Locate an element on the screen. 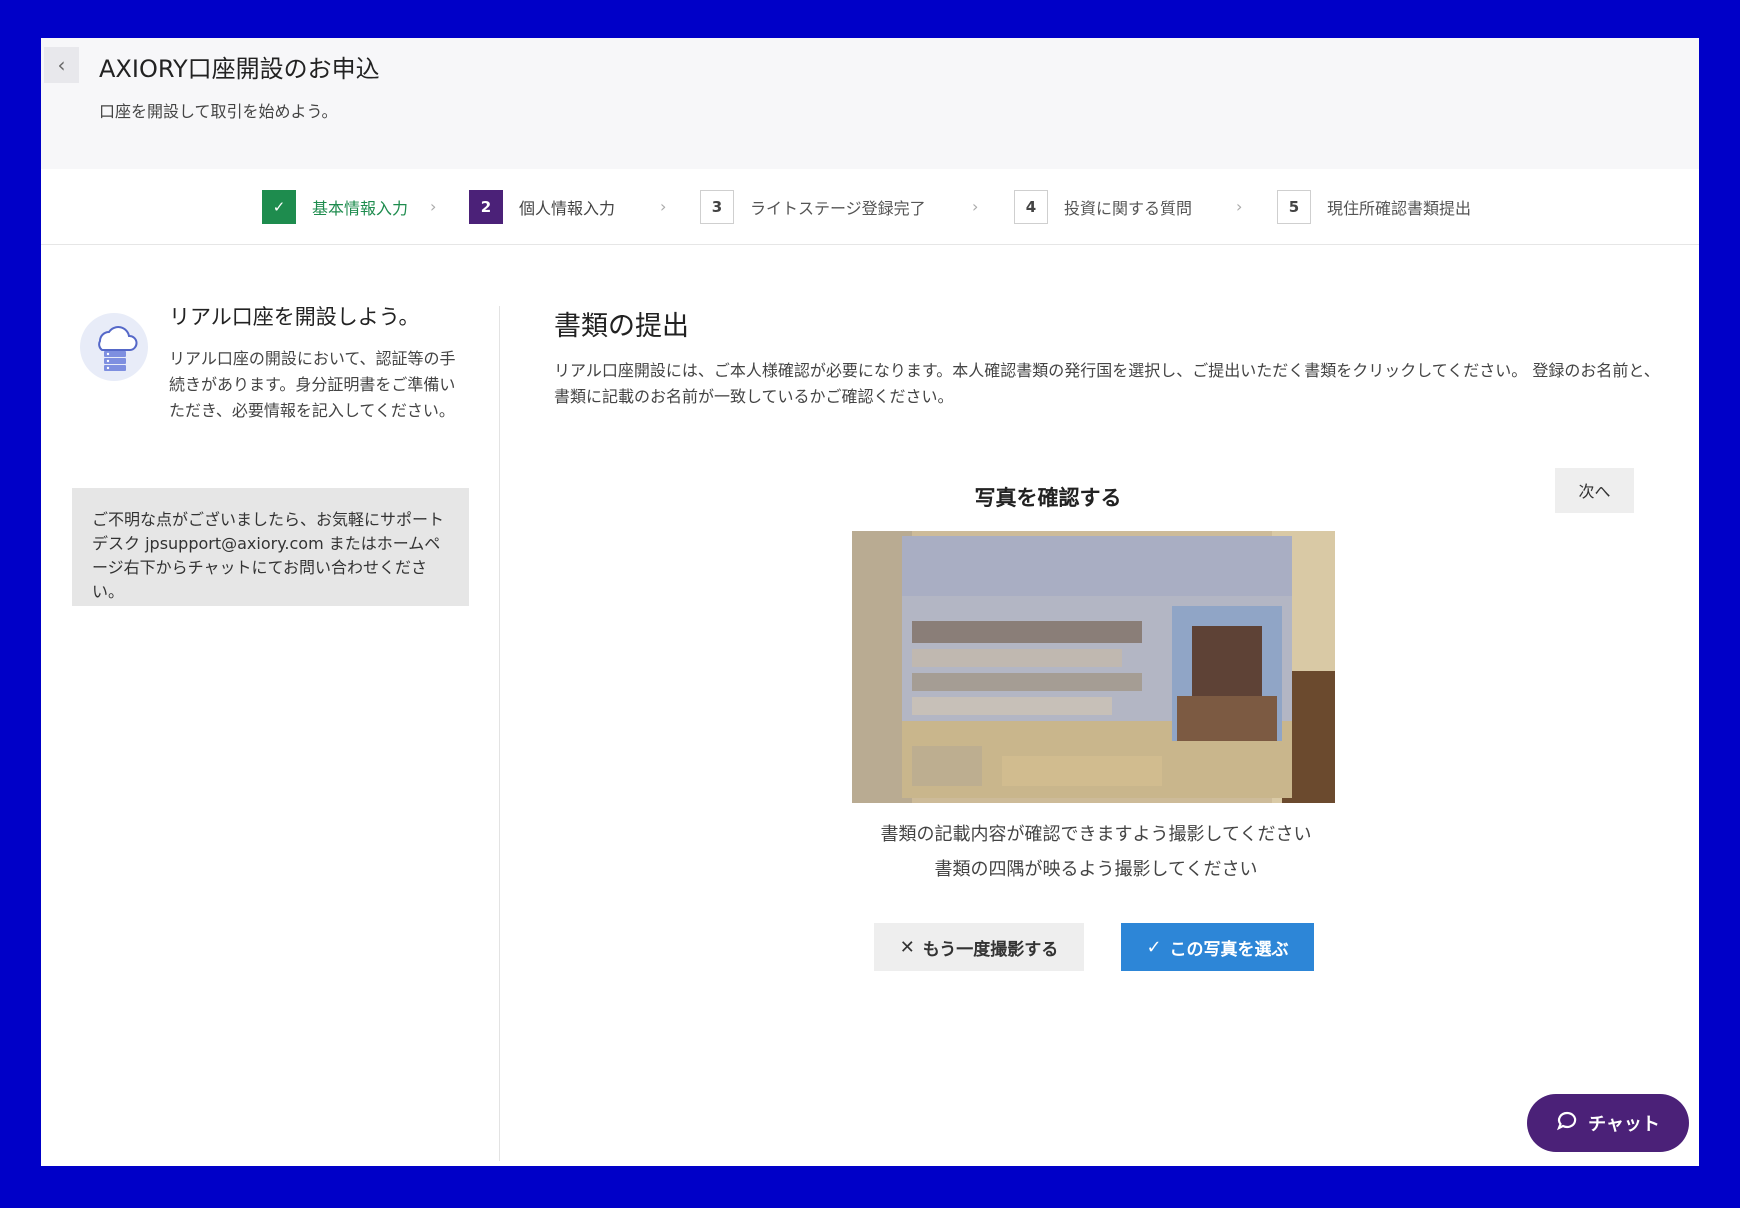  step-personal-info: 2 個人情報入力 is located at coordinates (542, 207).